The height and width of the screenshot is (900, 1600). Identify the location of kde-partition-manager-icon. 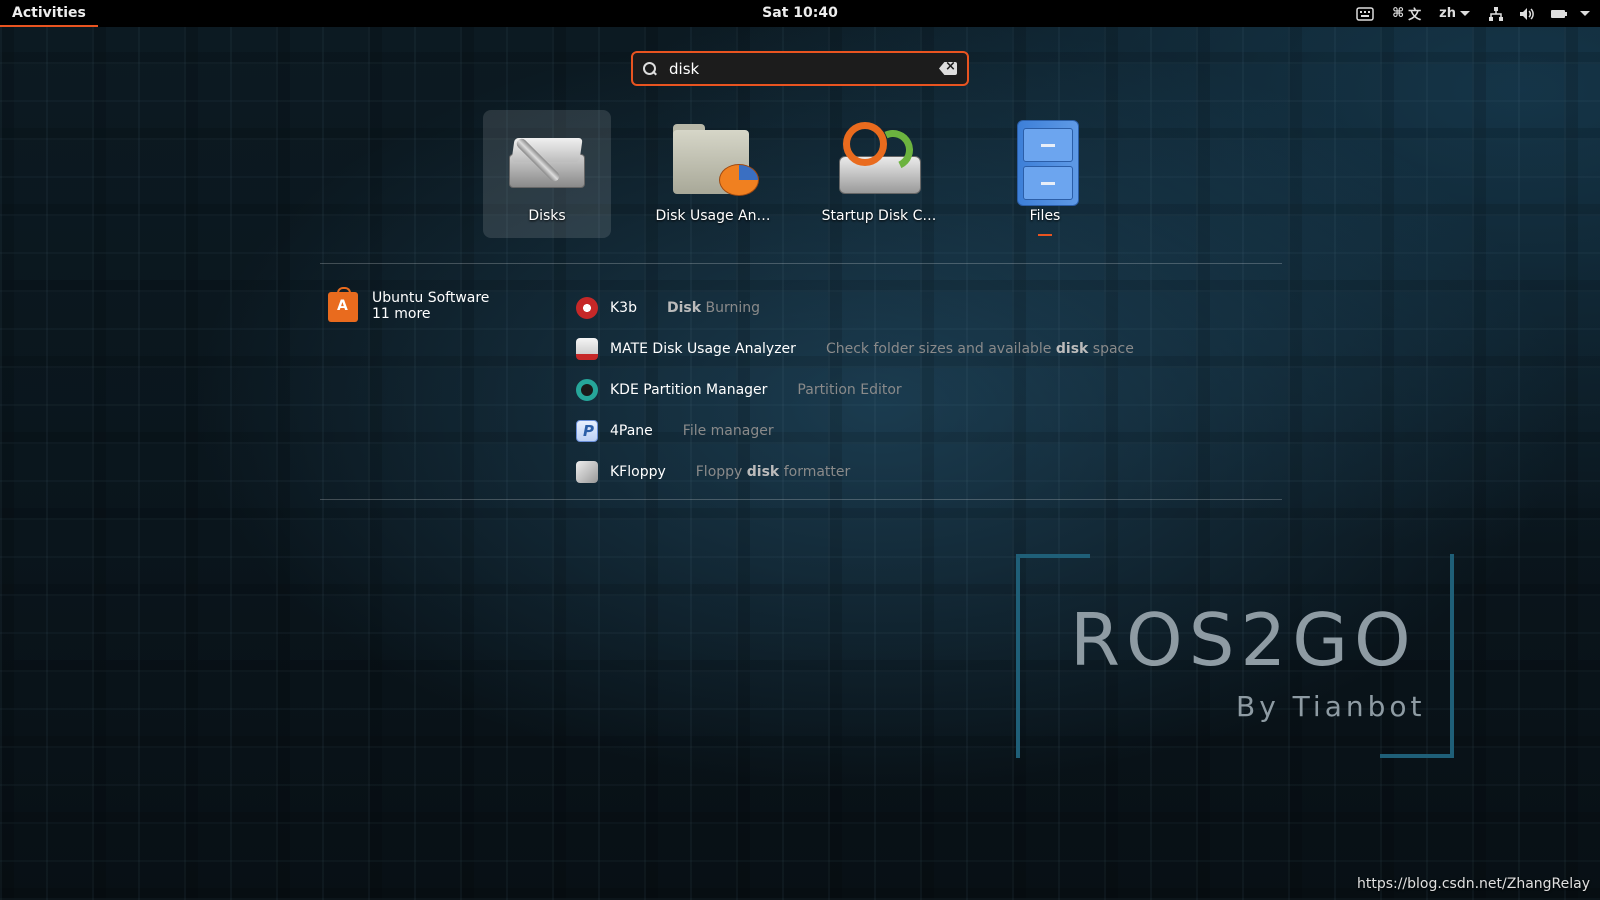
(587, 389).